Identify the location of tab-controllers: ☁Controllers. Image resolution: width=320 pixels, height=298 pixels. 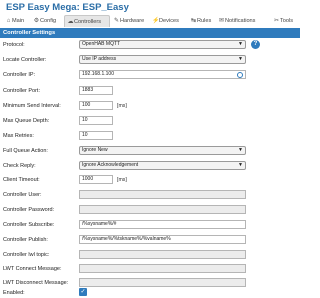
(87, 21).